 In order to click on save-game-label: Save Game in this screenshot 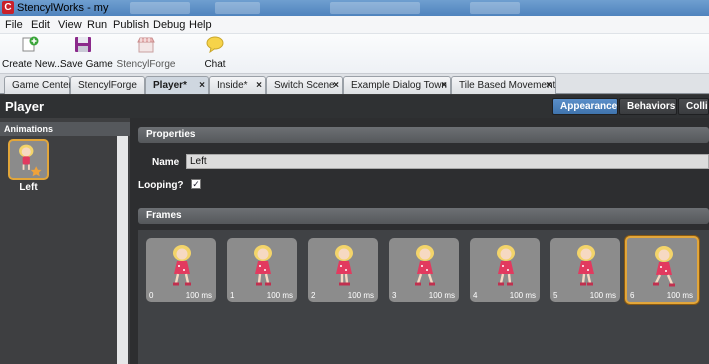, I will do `click(86, 64)`.